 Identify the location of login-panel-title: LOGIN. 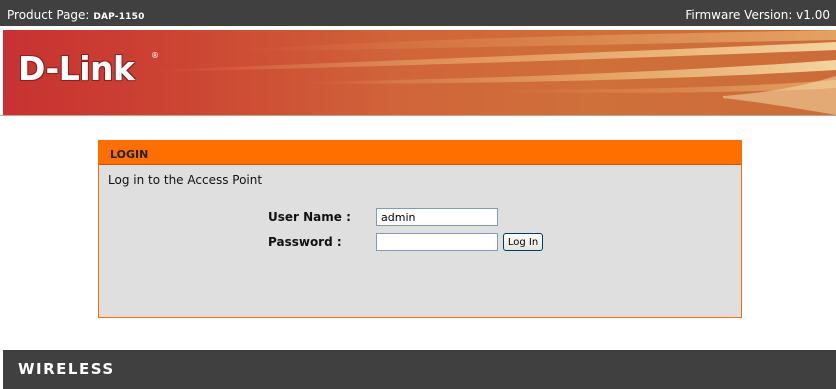
(129, 154).